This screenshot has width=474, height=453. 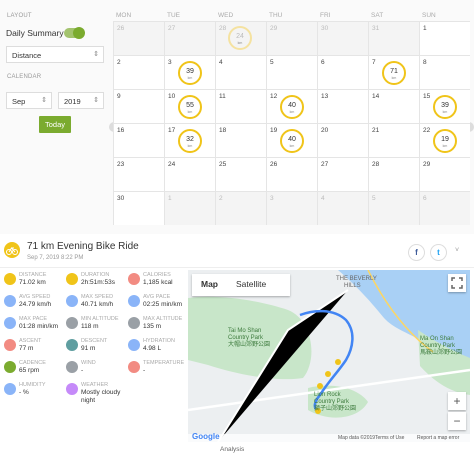 What do you see at coordinates (72, 389) in the screenshot?
I see `weather-icon` at bounding box center [72, 389].